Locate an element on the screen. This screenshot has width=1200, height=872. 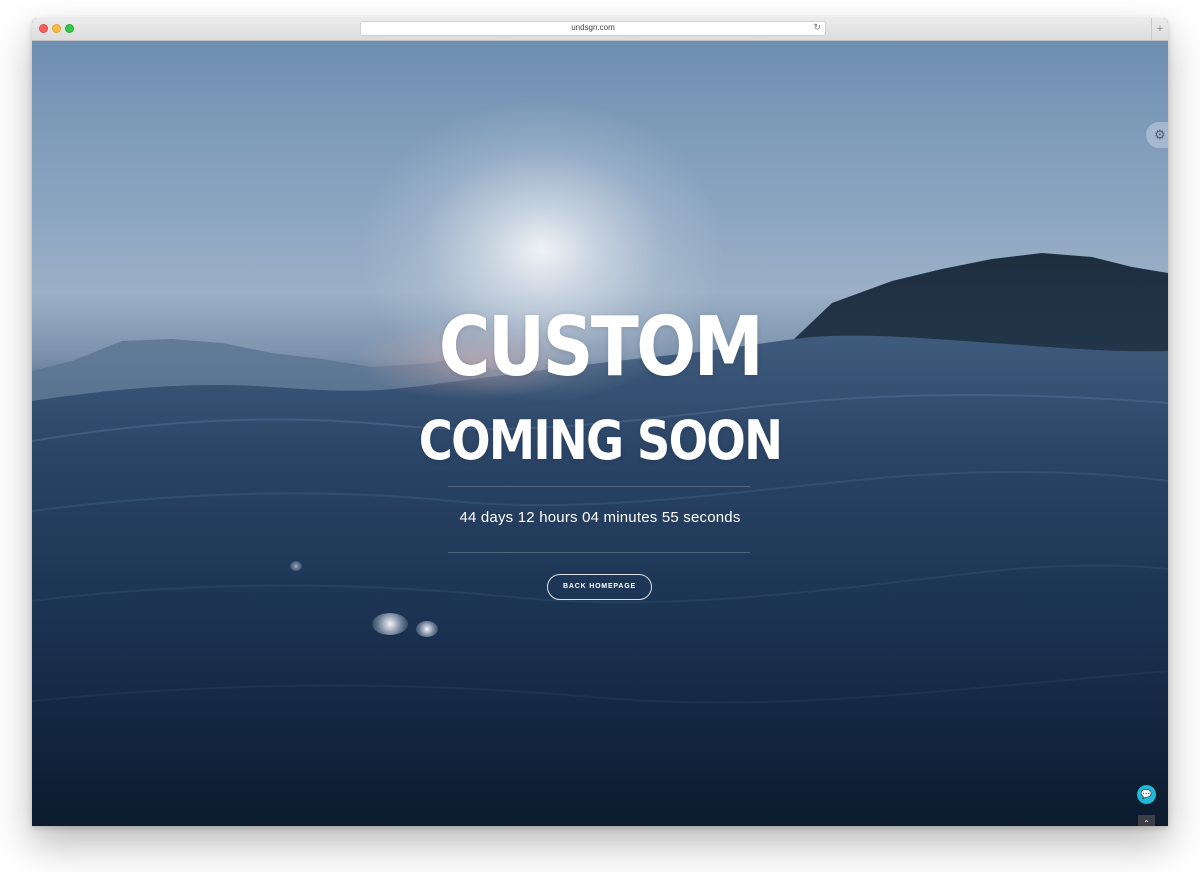
hero-subtitle: COMING SOON is located at coordinates (600, 440).